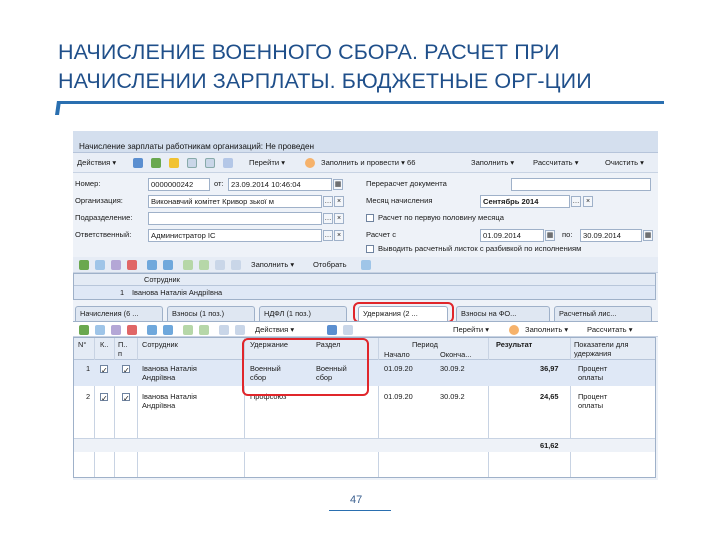 The width and height of the screenshot is (720, 540). I want to click on date-field: 23.09.2014 10:46:04, so click(280, 184).